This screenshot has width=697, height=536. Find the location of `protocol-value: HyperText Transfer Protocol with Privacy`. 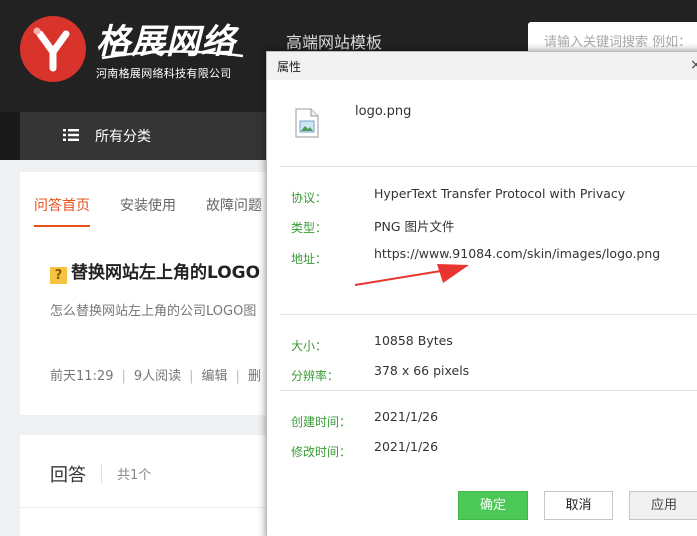

protocol-value: HyperText Transfer Protocol with Privacy is located at coordinates (500, 193).